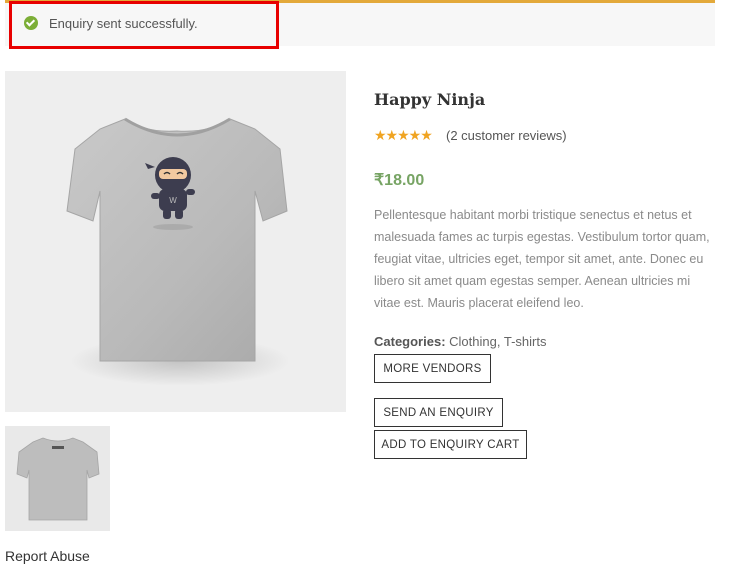 This screenshot has width=730, height=577. Describe the element at coordinates (432, 368) in the screenshot. I see `more-vendors-button: MORE VENDORS` at that location.